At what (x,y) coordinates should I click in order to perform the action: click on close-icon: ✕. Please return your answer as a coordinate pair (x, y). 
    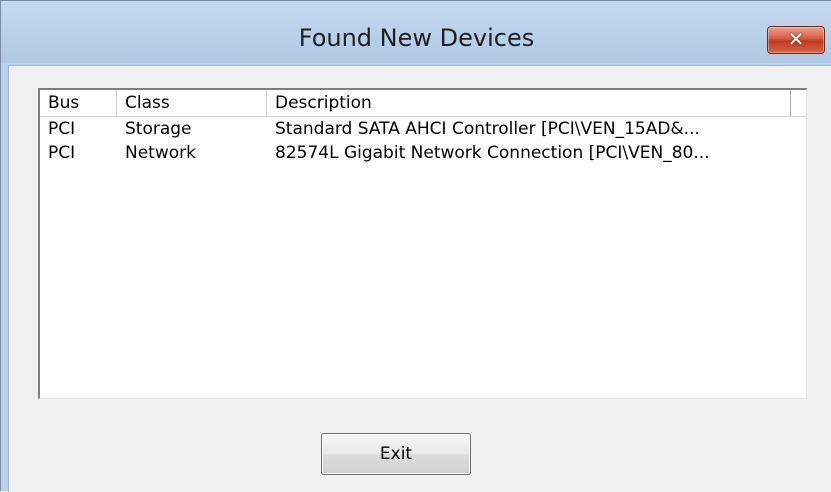
    Looking at the image, I should click on (796, 39).